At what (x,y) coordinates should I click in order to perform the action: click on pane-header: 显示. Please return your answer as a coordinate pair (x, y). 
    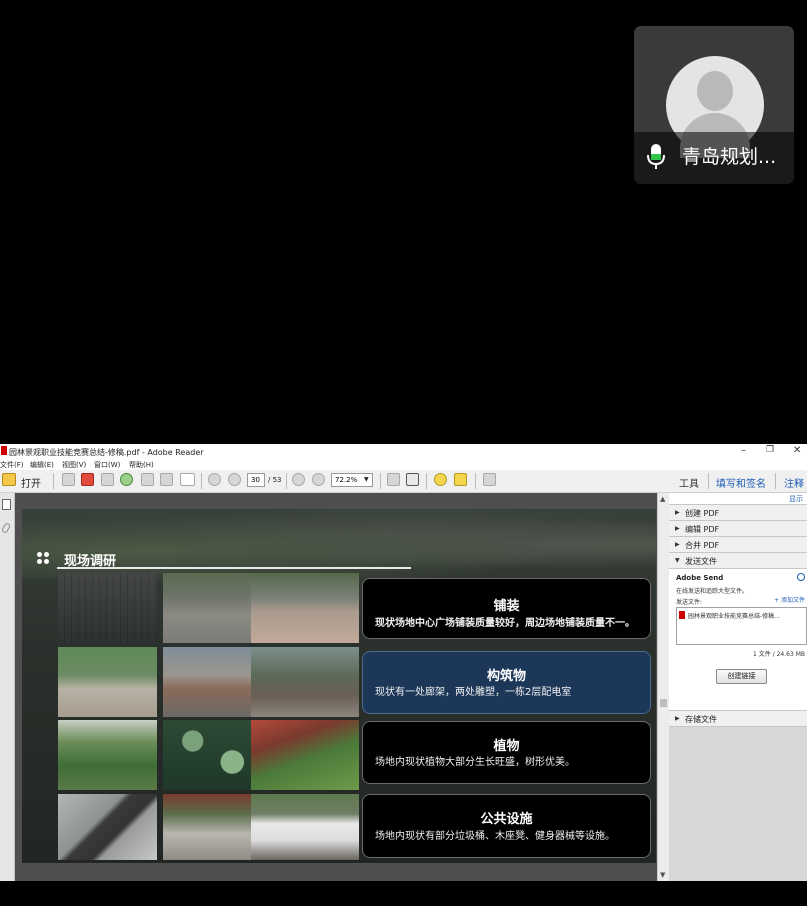
    Looking at the image, I should click on (738, 499).